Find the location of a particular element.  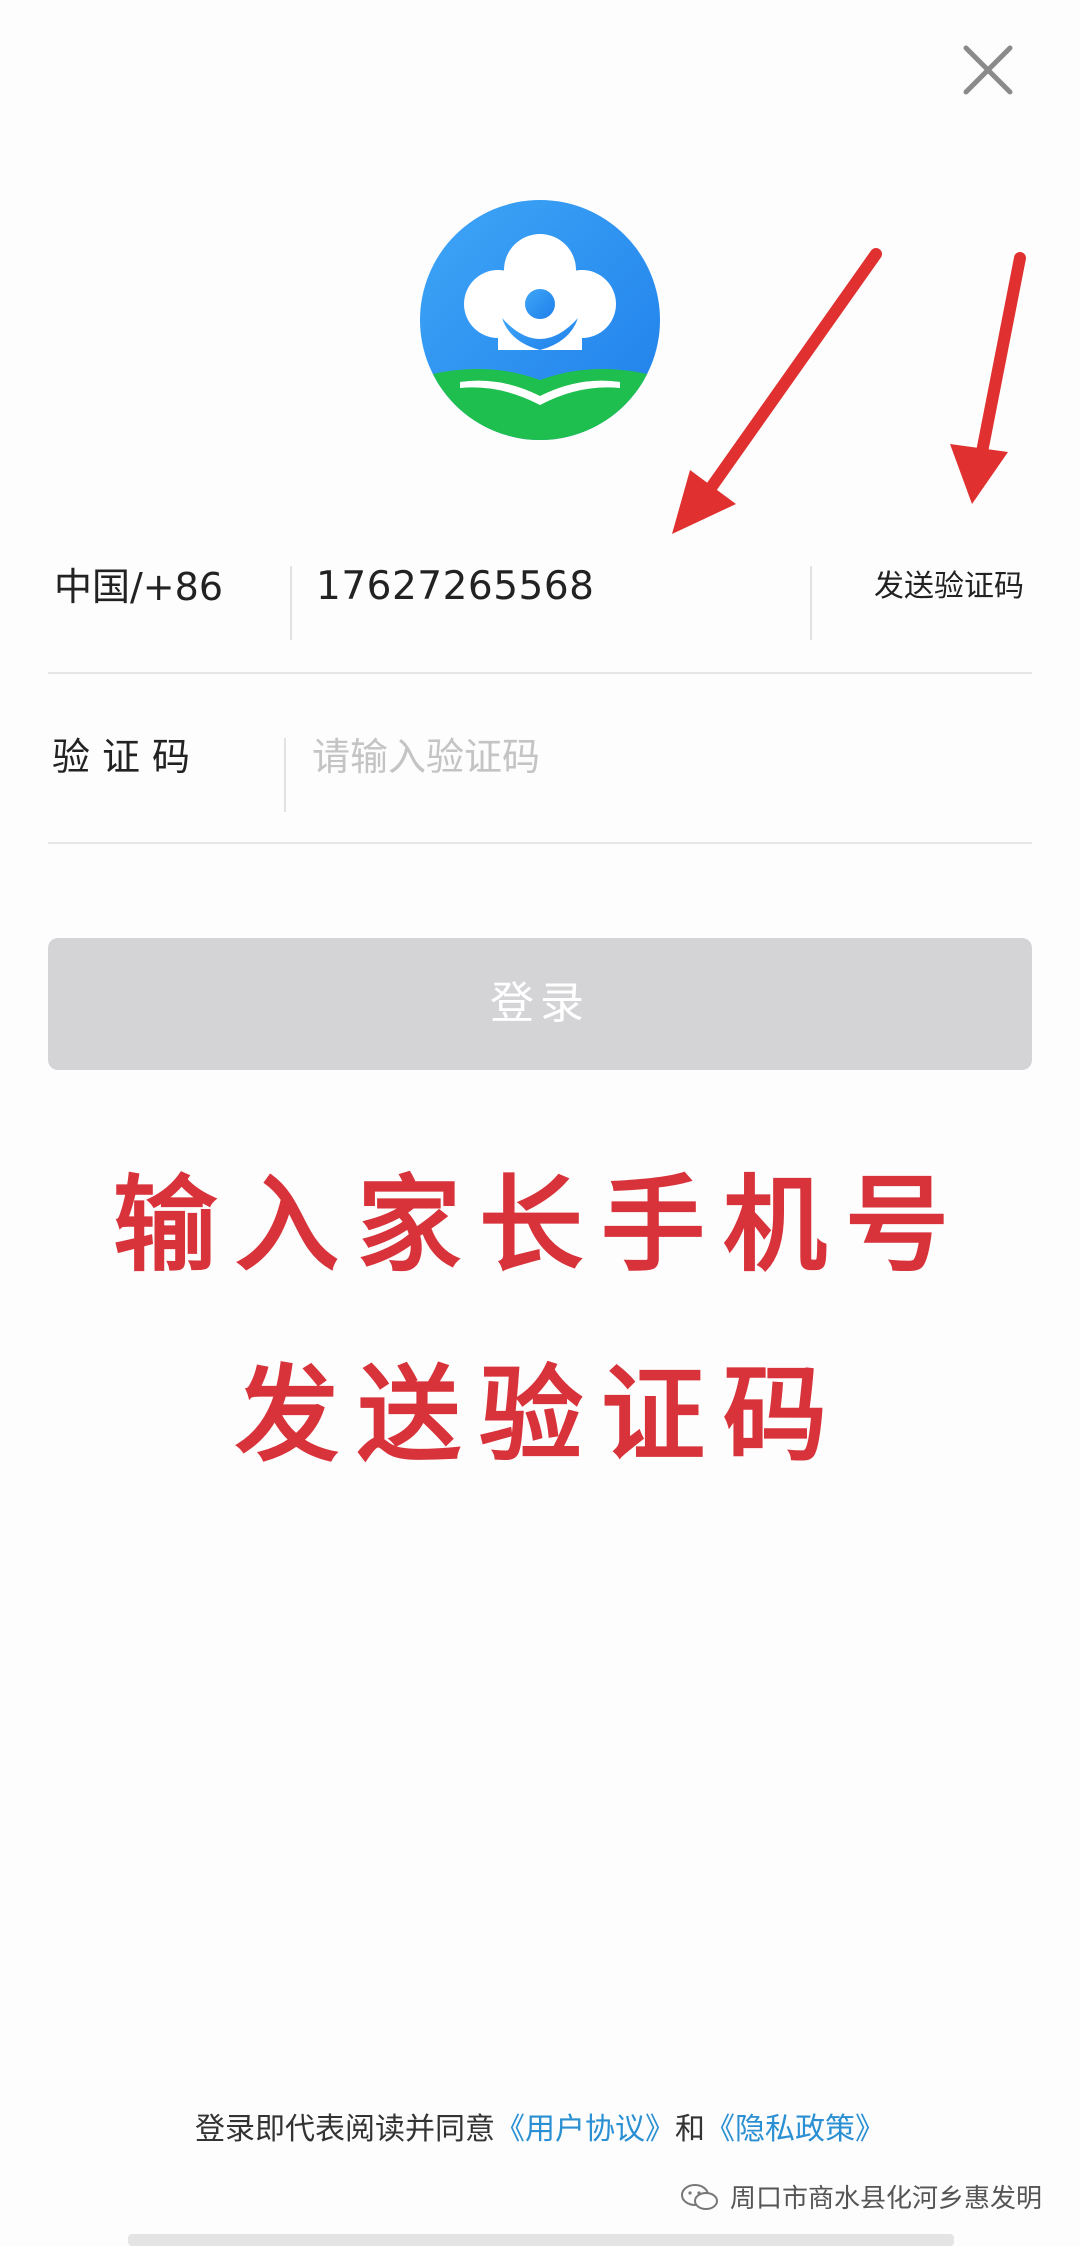

close-icon is located at coordinates (988, 70).